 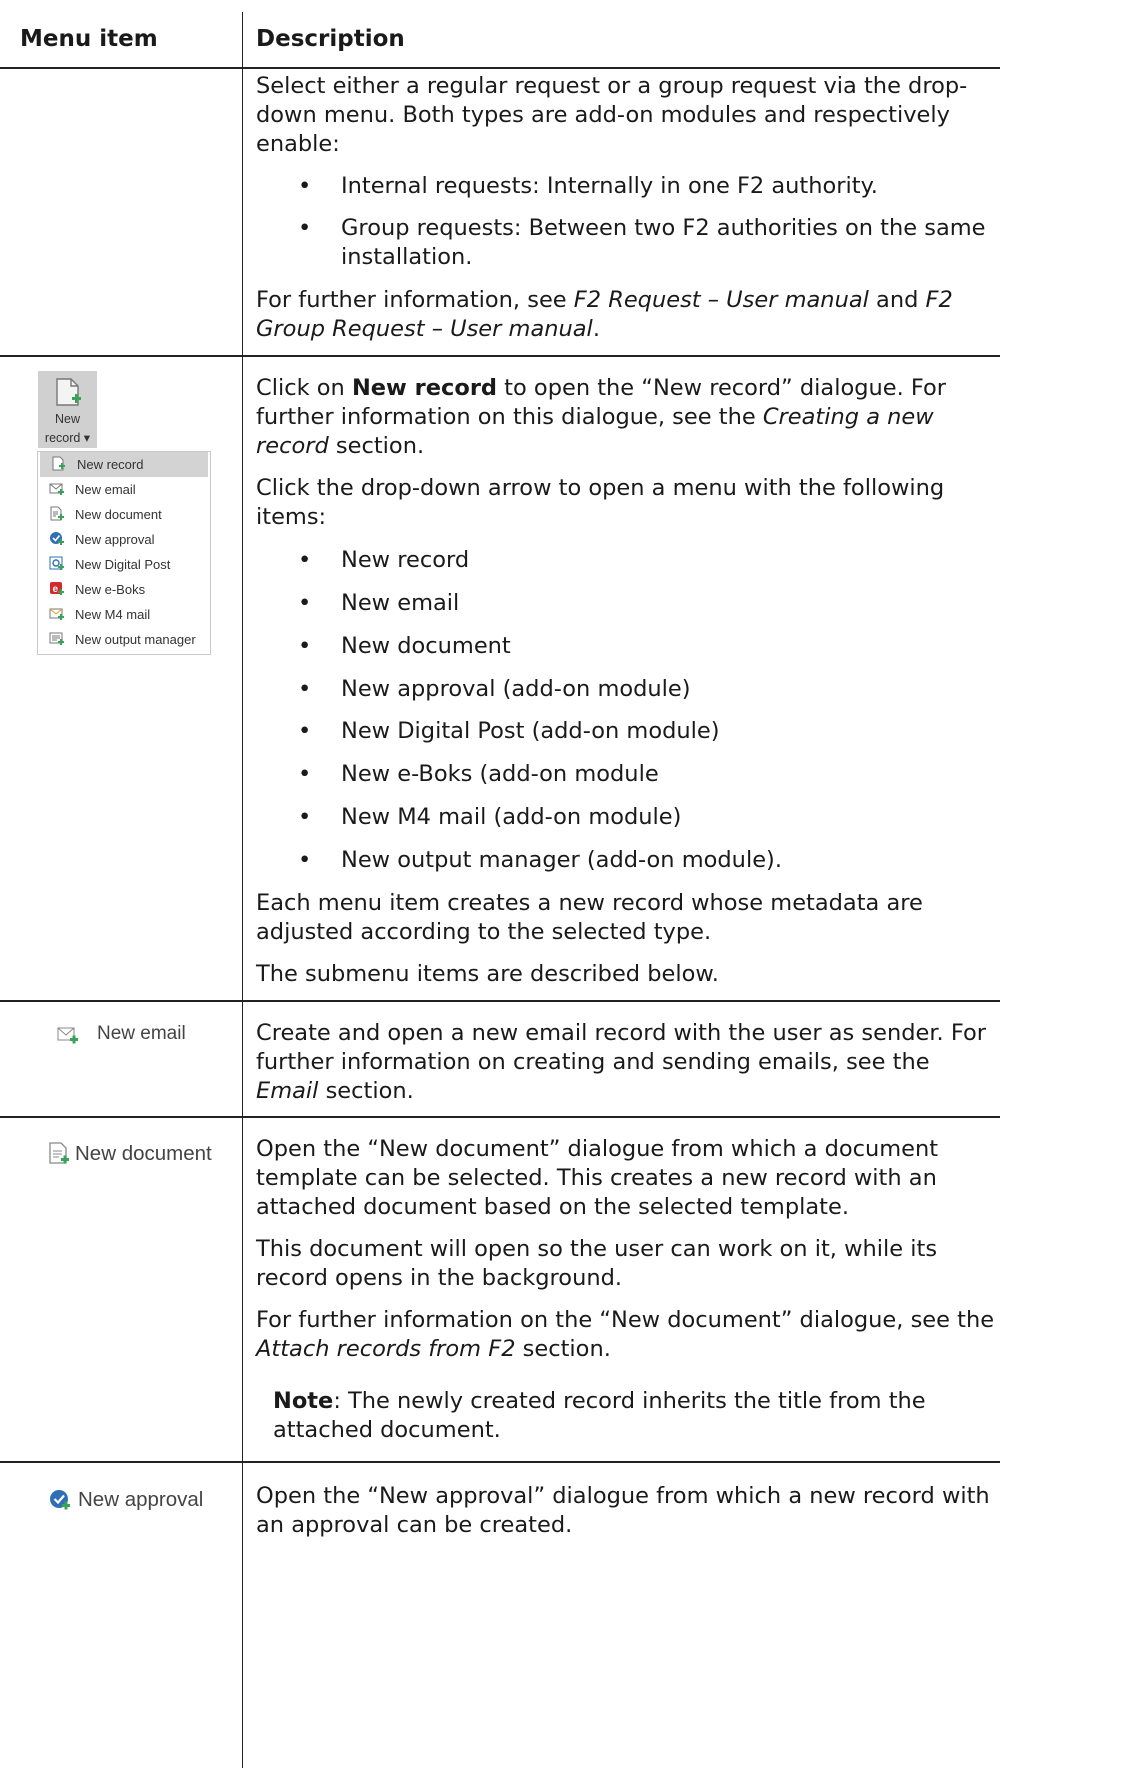 What do you see at coordinates (124, 564) in the screenshot?
I see `menu-item-new-digital-post: New Digital Post` at bounding box center [124, 564].